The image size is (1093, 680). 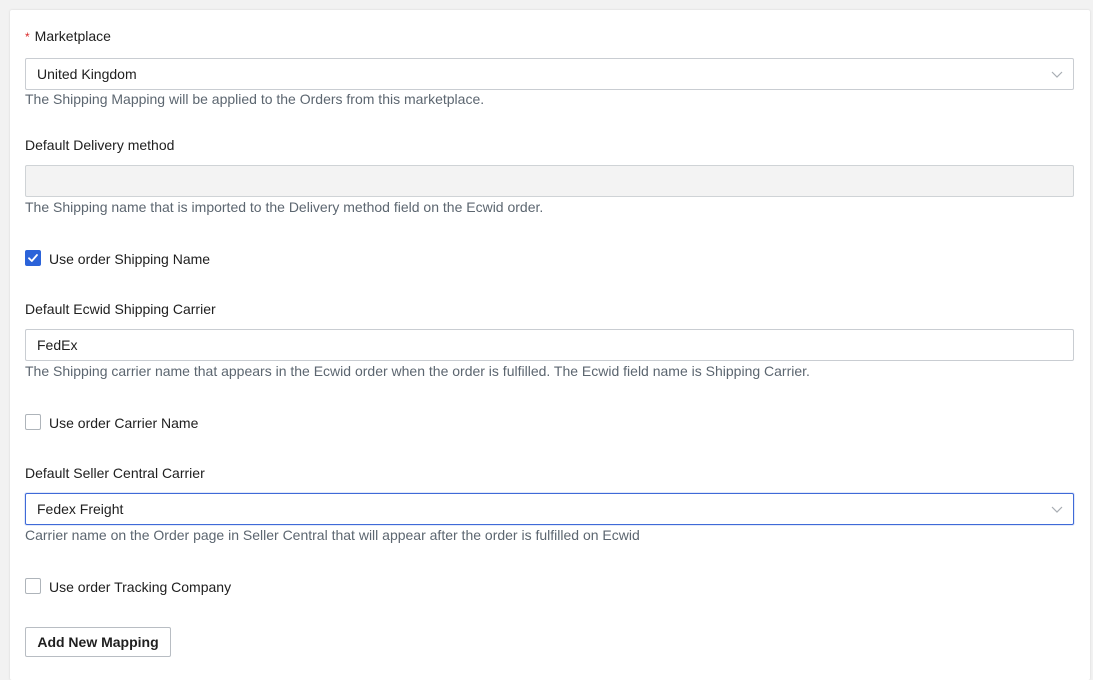 What do you see at coordinates (549, 74) in the screenshot?
I see `marketplace-select: United Kingdom` at bounding box center [549, 74].